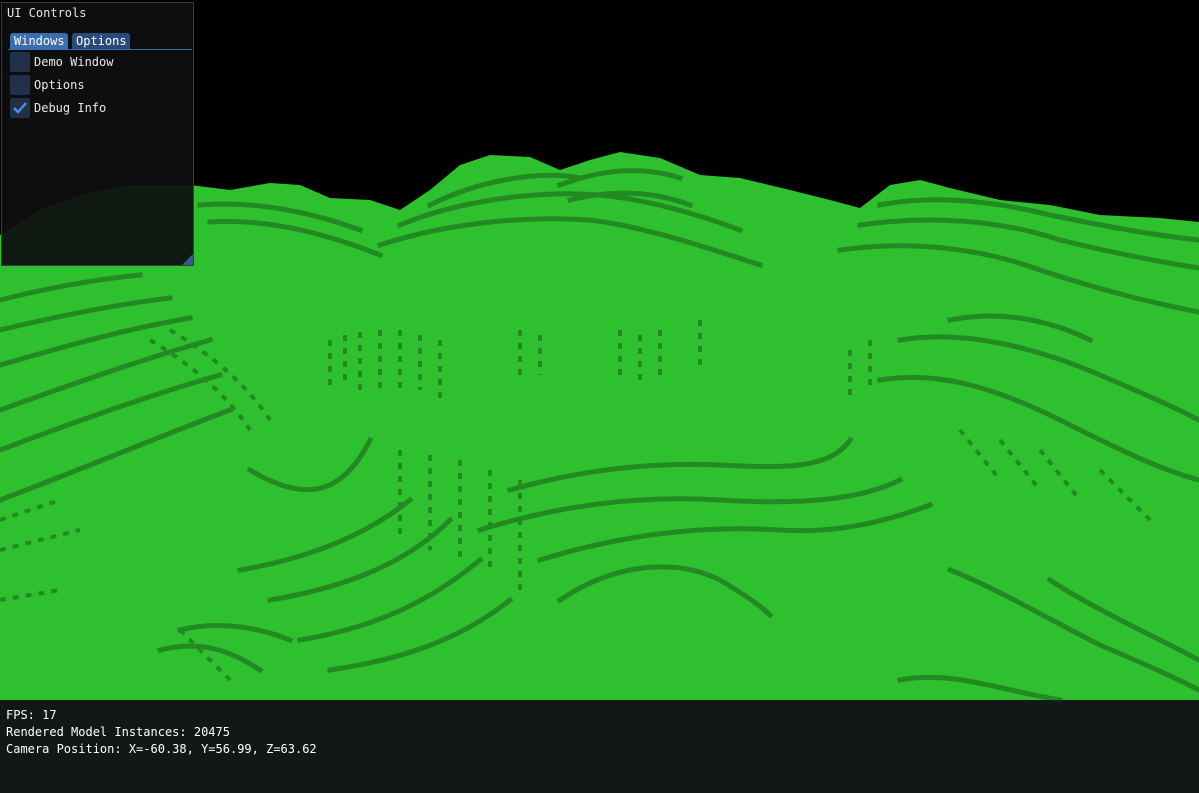 This screenshot has width=1199, height=793. I want to click on tab-options: Options, so click(101, 41).